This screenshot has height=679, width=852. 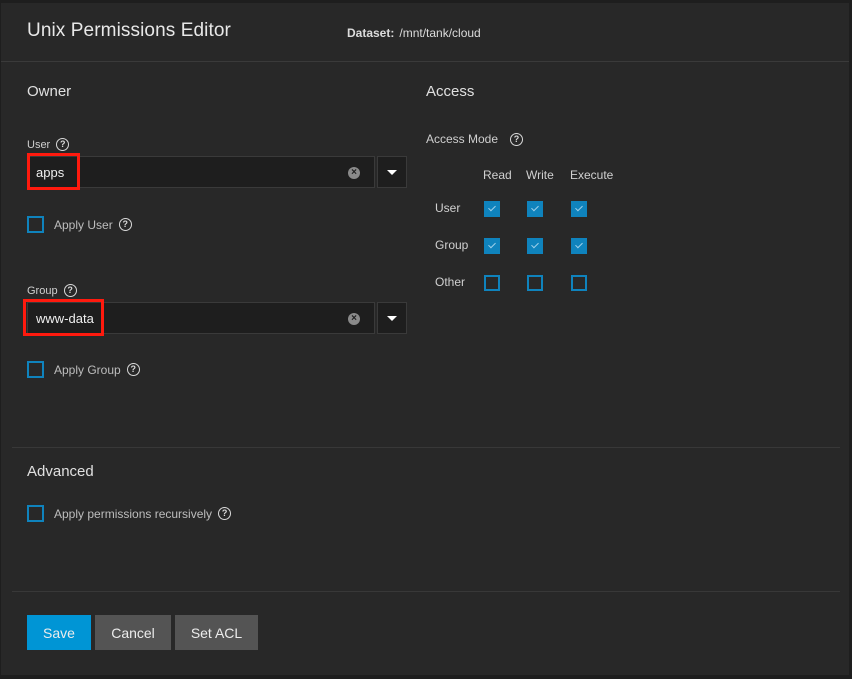 I want to click on other-write-checkbox, so click(x=535, y=283).